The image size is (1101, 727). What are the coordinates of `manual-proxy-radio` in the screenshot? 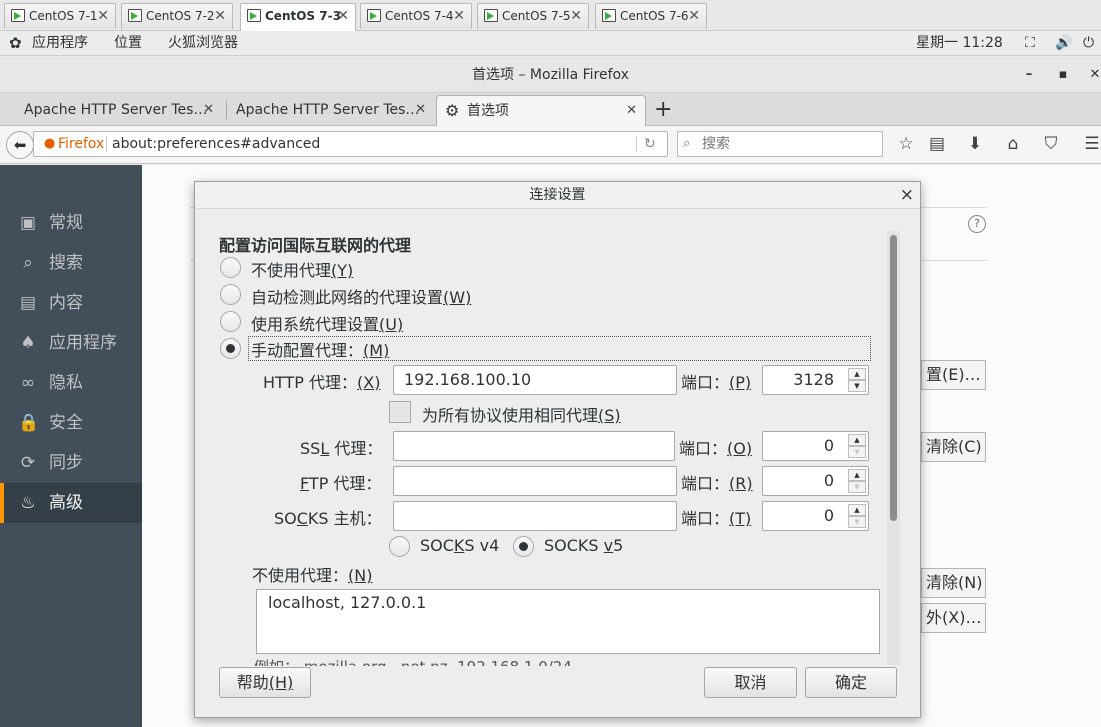 It's located at (230, 348).